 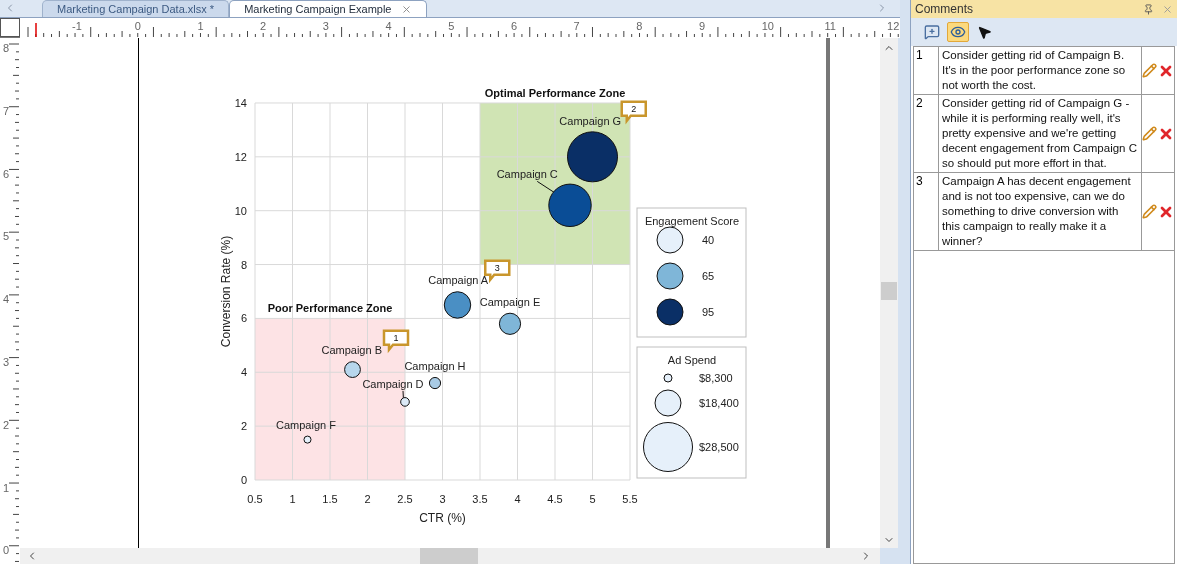 What do you see at coordinates (719, 403) in the screenshot?
I see `legend-label: $18,400` at bounding box center [719, 403].